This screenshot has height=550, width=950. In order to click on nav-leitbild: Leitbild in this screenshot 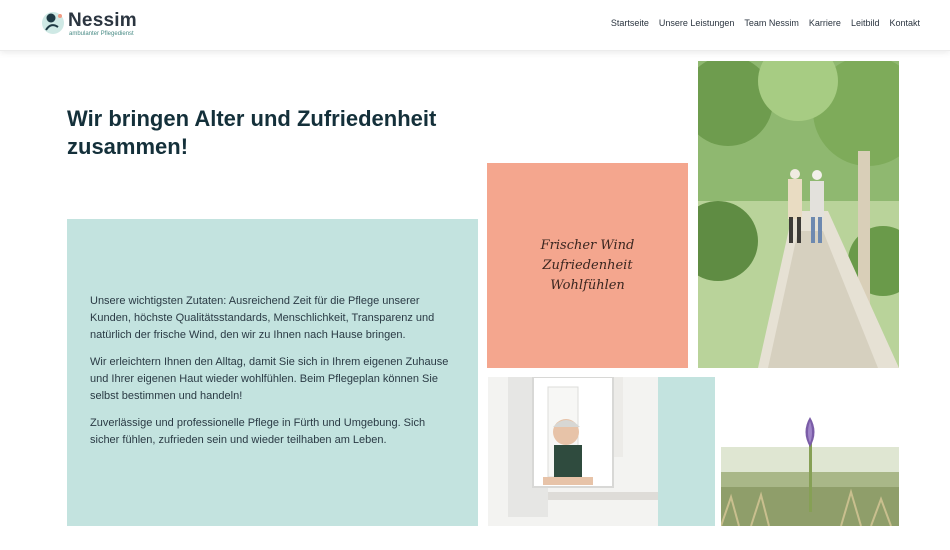, I will do `click(865, 23)`.